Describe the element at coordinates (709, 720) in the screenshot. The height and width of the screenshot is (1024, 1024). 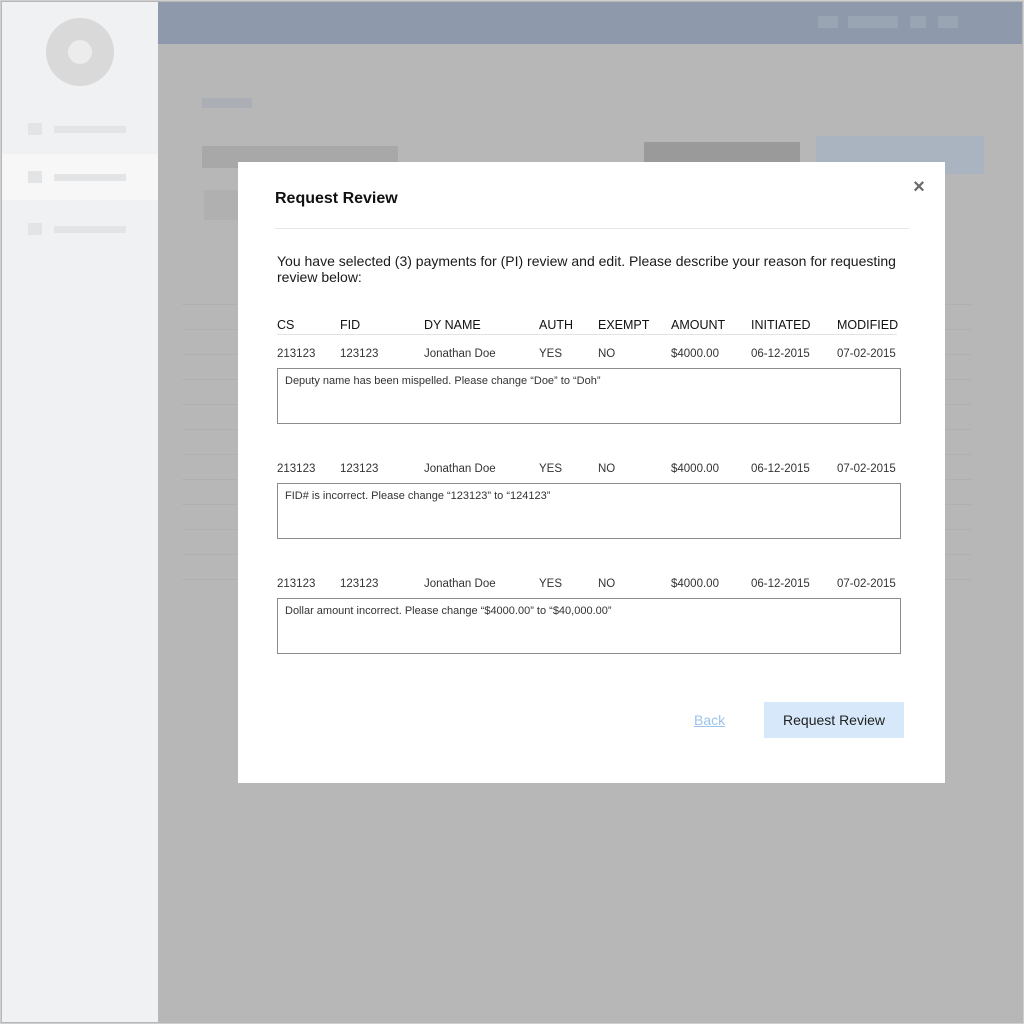
I see `back-link: Back` at that location.